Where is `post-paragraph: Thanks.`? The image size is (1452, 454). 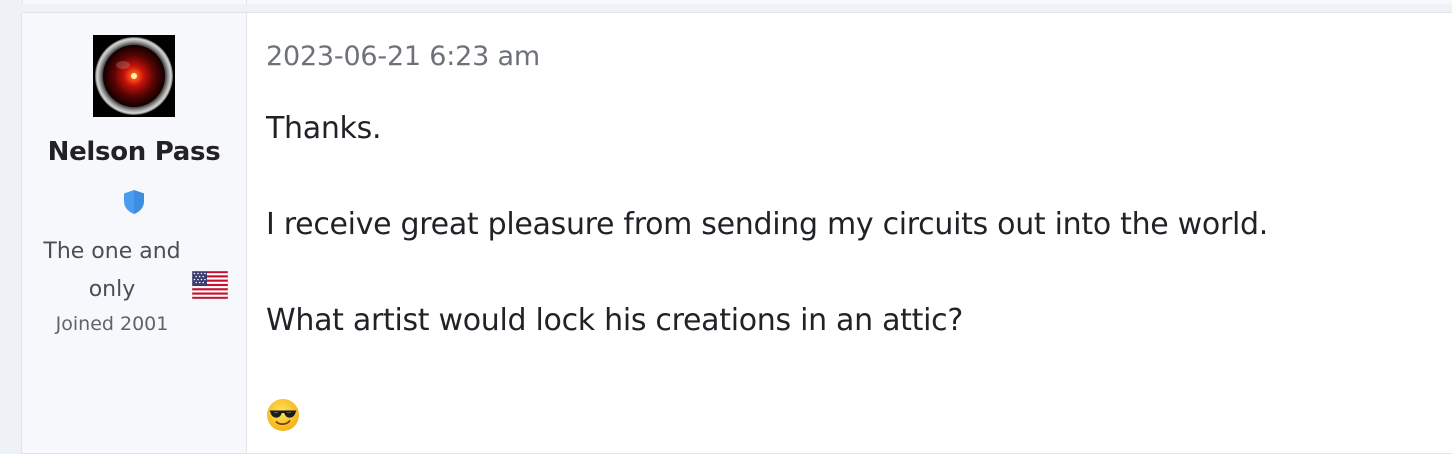 post-paragraph: Thanks. is located at coordinates (324, 128).